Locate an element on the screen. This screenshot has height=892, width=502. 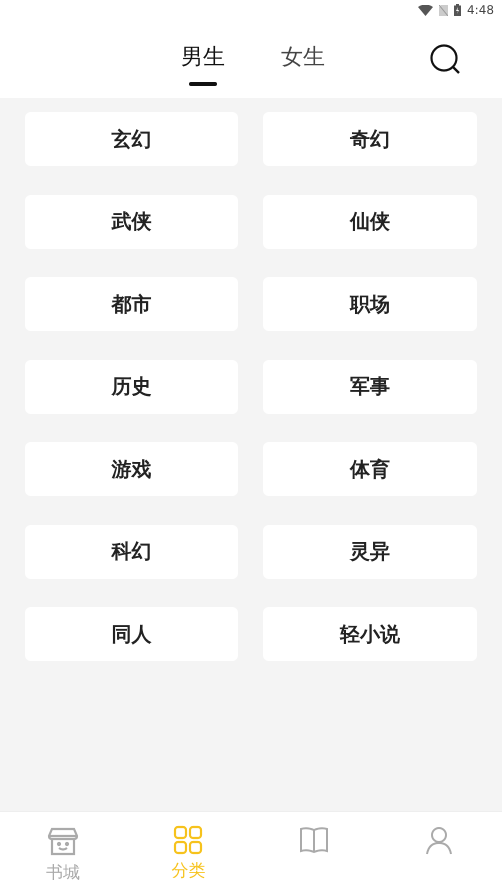
category-button: 武侠 is located at coordinates (131, 221).